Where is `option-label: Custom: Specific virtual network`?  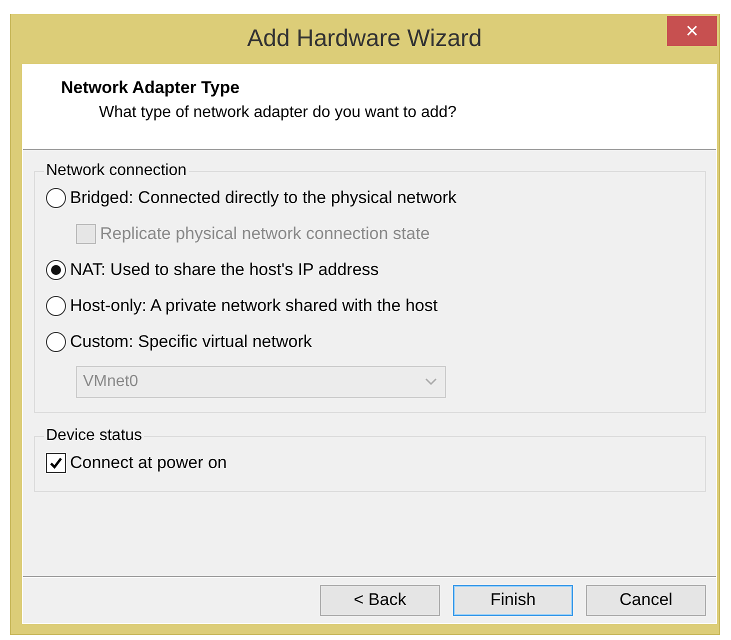
option-label: Custom: Specific virtual network is located at coordinates (191, 342).